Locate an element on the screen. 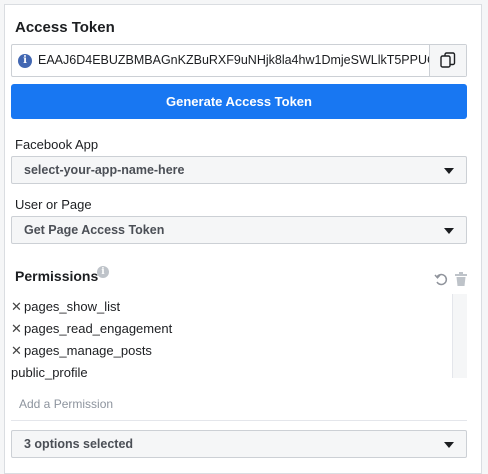 The height and width of the screenshot is (474, 488). user-or-page-label: User or Page is located at coordinates (53, 204).